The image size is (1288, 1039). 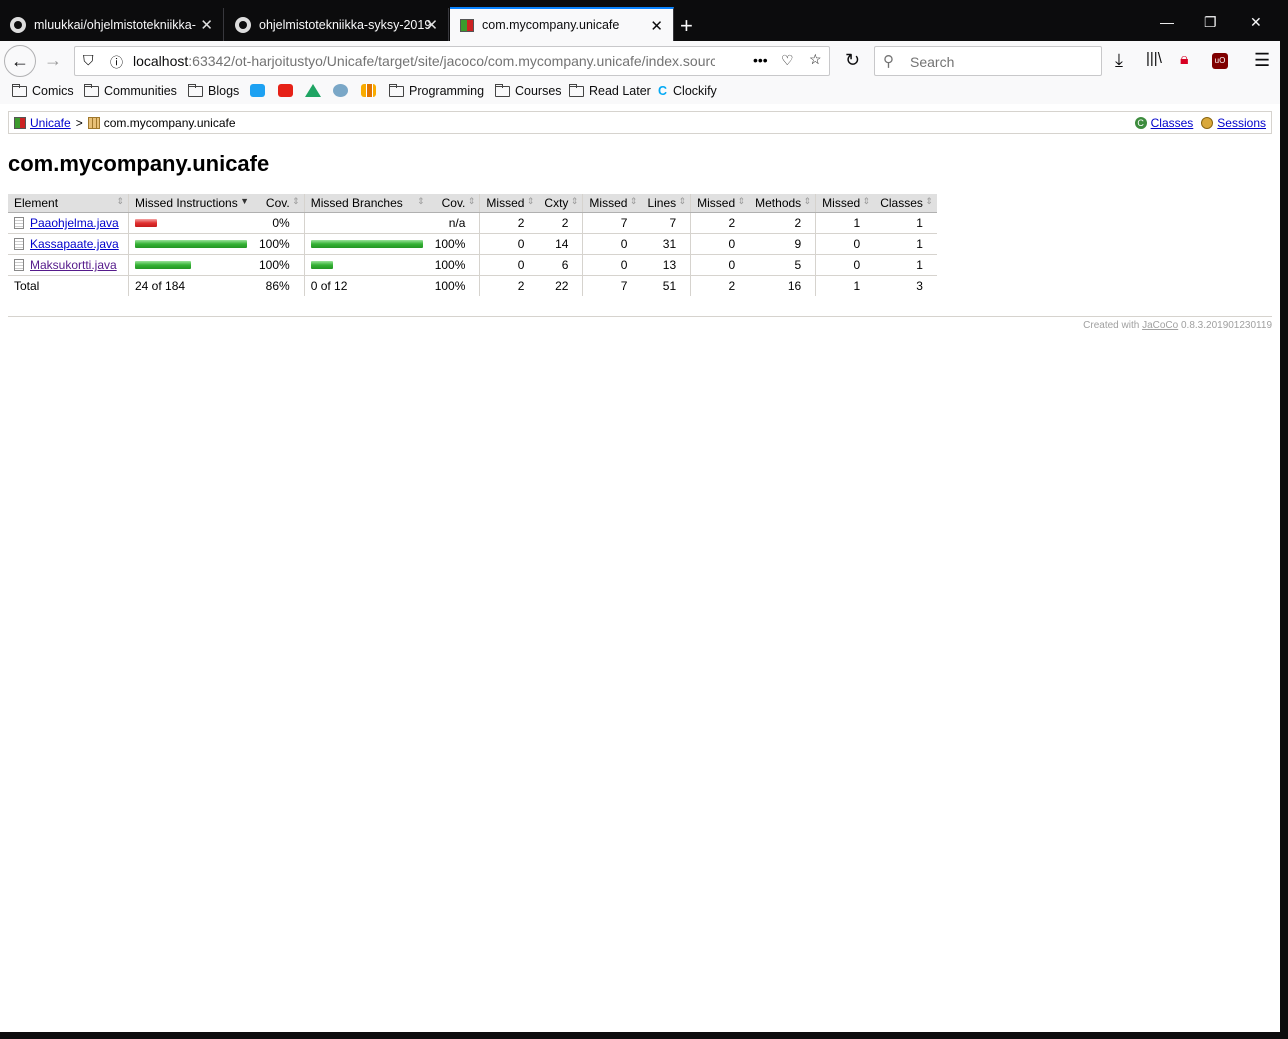 What do you see at coordinates (190, 203) in the screenshot?
I see `column-header-missed-instructions: Missed Instructions` at bounding box center [190, 203].